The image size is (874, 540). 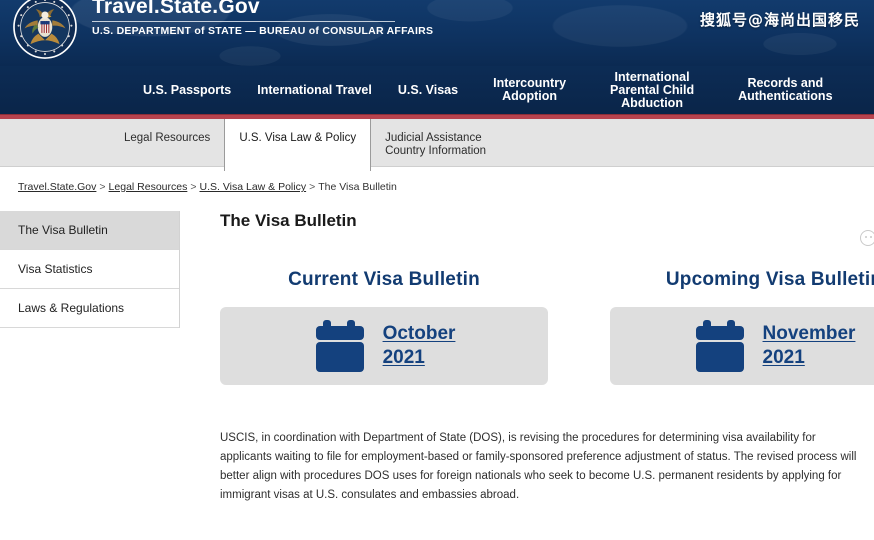 What do you see at coordinates (403, 357) in the screenshot?
I see `current-bulletin-year: 2021` at bounding box center [403, 357].